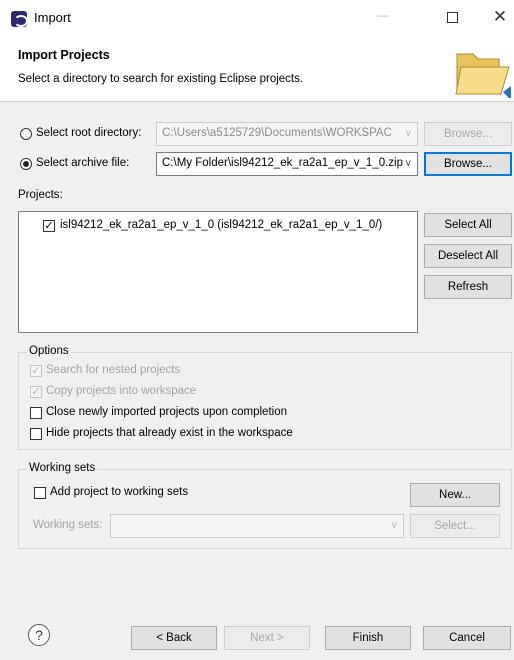  What do you see at coordinates (467, 638) in the screenshot?
I see `cancel-button: Cancel` at bounding box center [467, 638].